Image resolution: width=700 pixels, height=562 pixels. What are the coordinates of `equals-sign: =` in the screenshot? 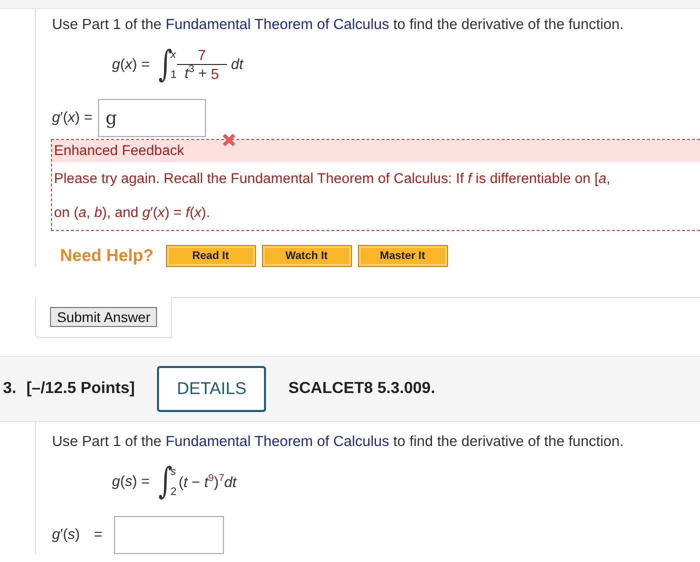 It's located at (98, 535).